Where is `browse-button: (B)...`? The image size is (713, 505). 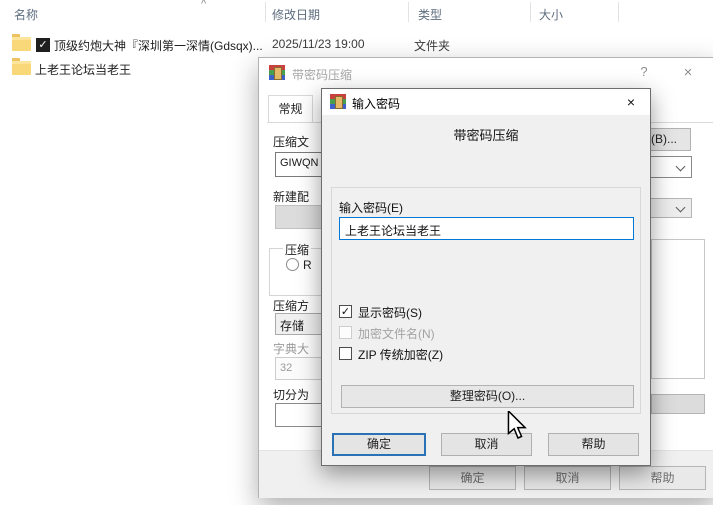 browse-button: (B)... is located at coordinates (669, 139).